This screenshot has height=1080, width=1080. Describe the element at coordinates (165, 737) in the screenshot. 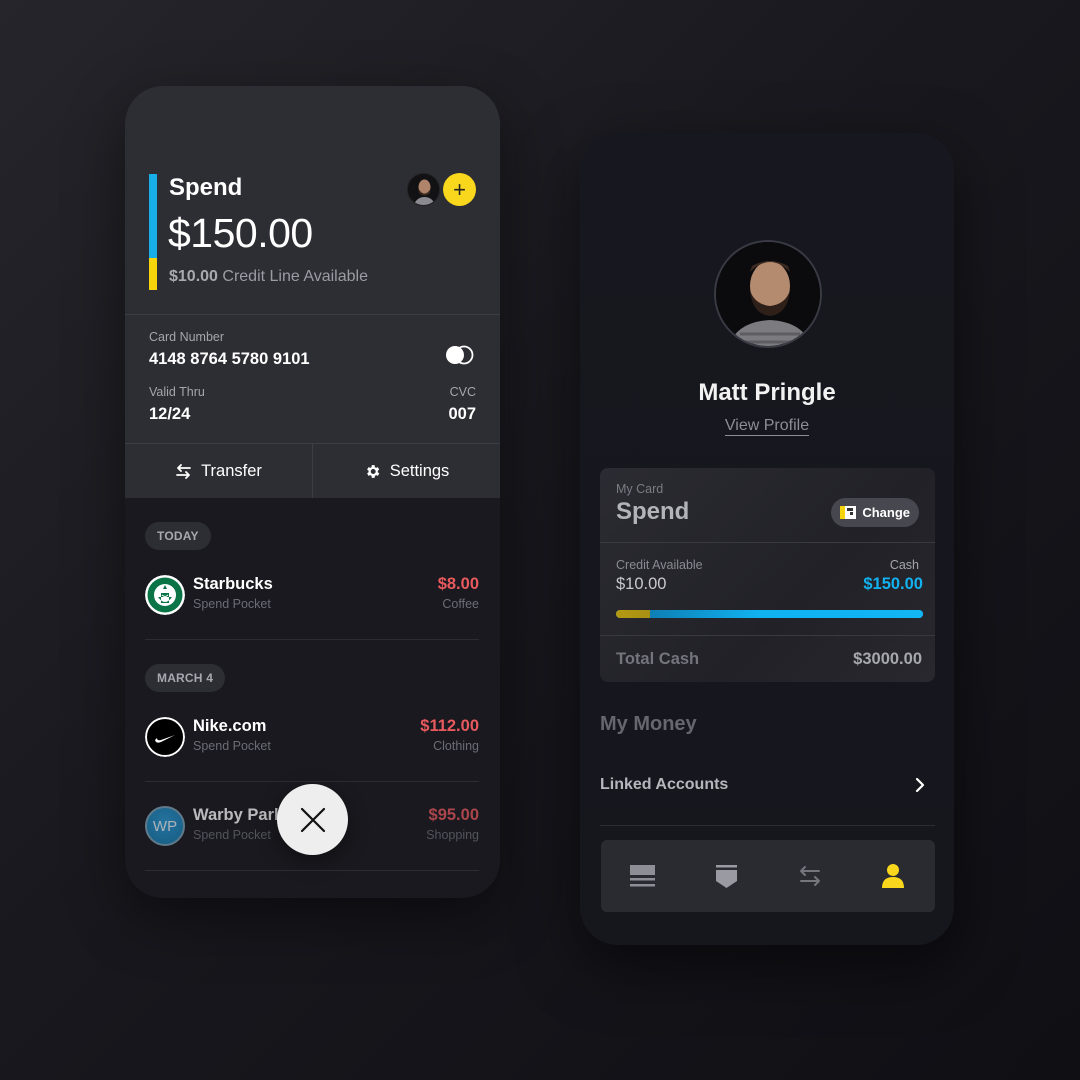

I see `nike-logo` at that location.